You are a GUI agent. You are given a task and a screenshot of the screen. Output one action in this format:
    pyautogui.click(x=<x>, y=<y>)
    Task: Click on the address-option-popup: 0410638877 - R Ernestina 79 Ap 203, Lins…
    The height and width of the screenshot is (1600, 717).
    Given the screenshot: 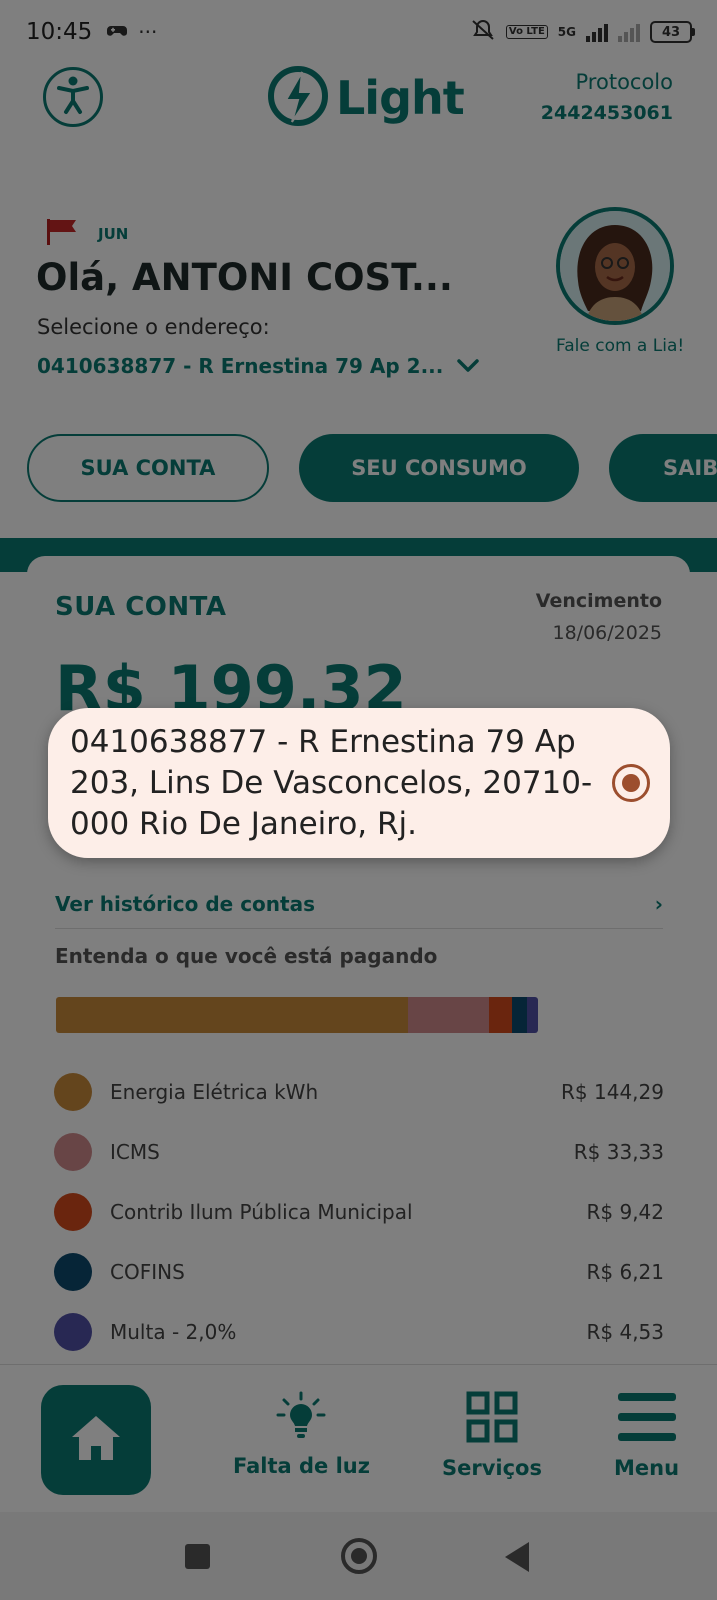 What is the action you would take?
    pyautogui.click(x=359, y=783)
    